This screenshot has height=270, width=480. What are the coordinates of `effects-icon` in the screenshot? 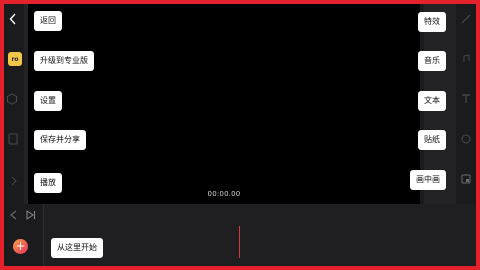 It's located at (466, 19).